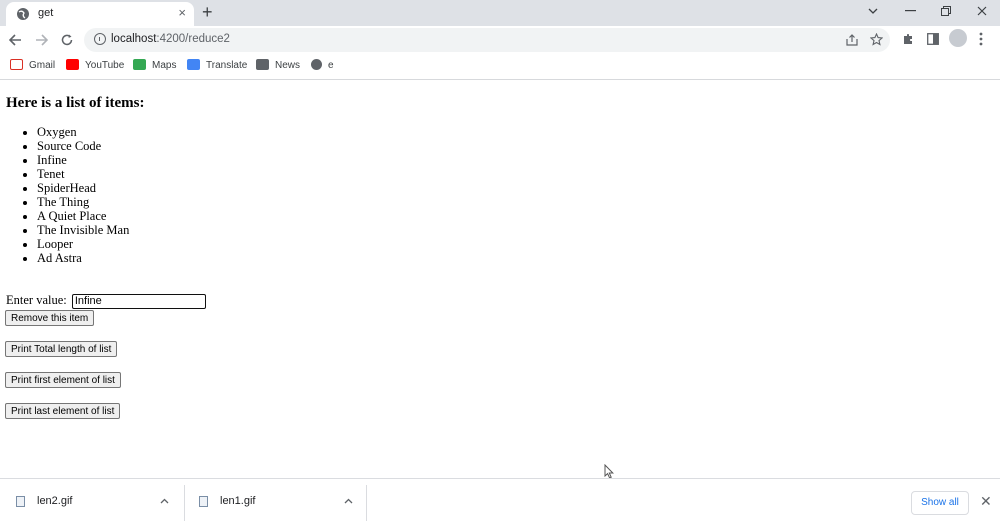  What do you see at coordinates (154, 65) in the screenshot?
I see `bookmark-maps: Maps` at bounding box center [154, 65].